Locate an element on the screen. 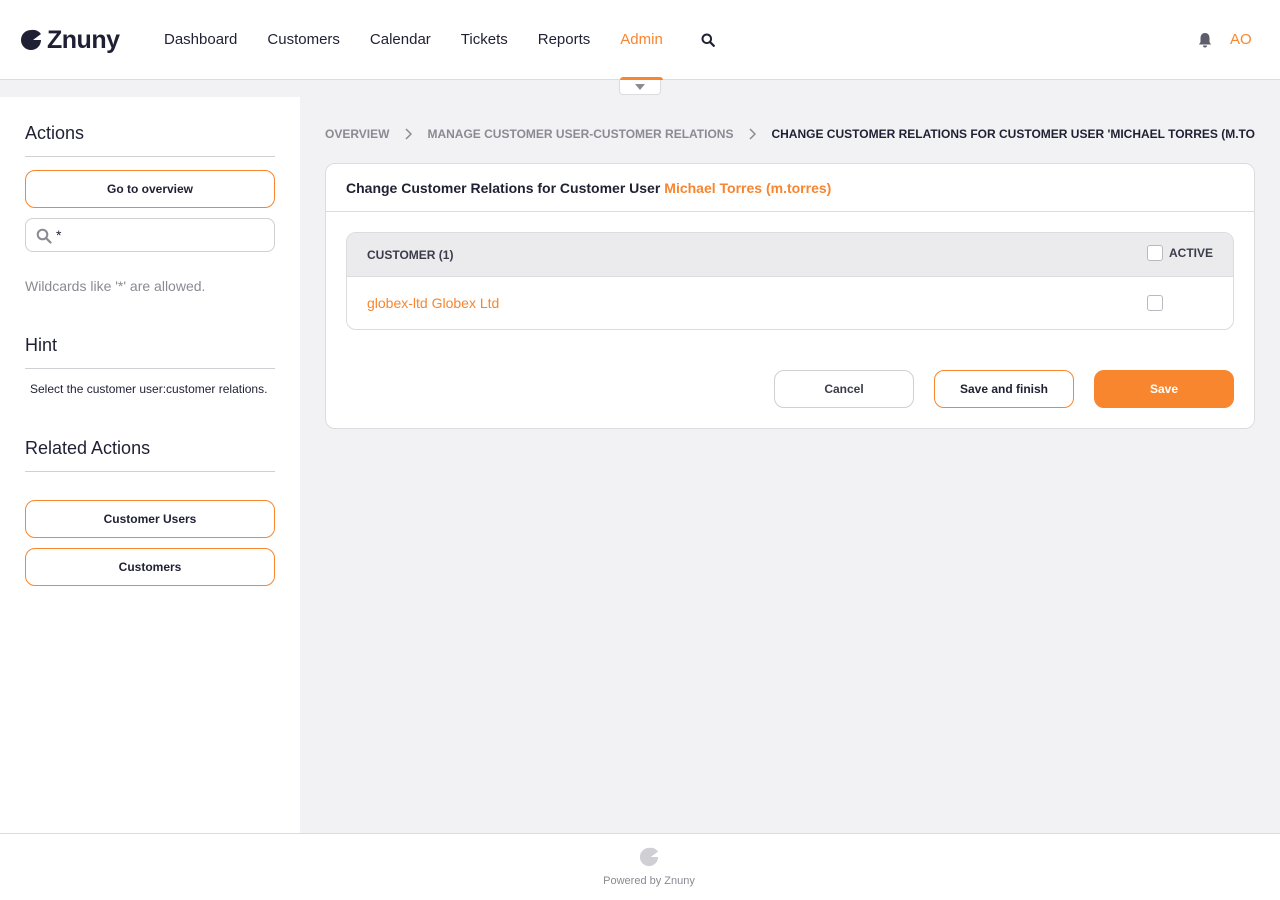 This screenshot has height=900, width=1280. powered-by-text: Powered by Znuny is located at coordinates (649, 881).